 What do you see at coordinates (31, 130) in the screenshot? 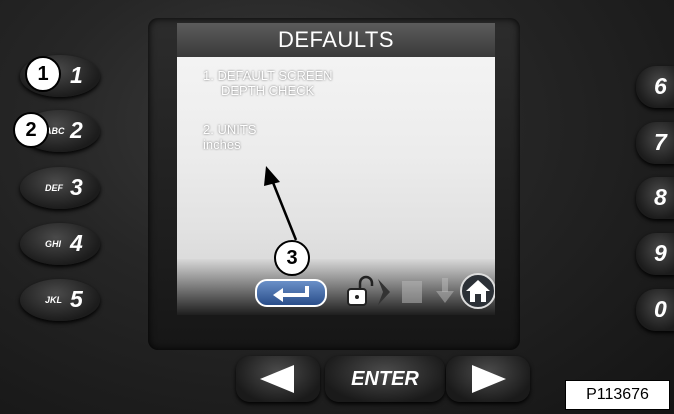
I see `callout-2: 2` at bounding box center [31, 130].